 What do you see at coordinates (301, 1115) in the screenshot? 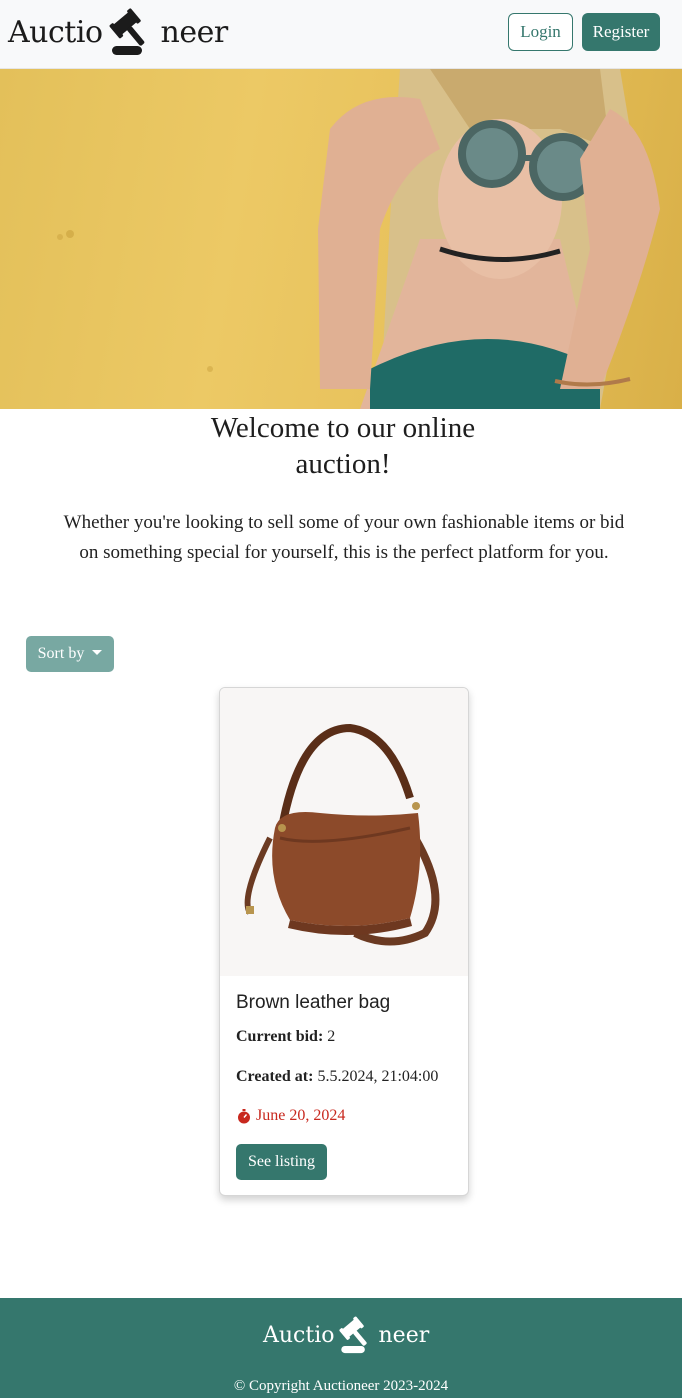
I see `deadline-date: June 20, 2024` at bounding box center [301, 1115].